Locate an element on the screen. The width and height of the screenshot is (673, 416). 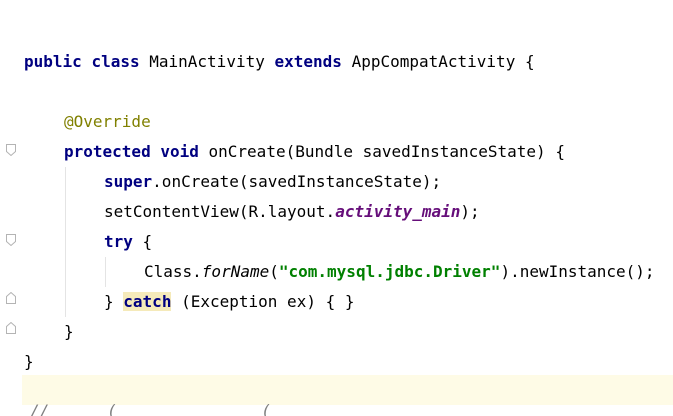
code-line-set-content-view: setContentView(R.layout.activity_main); is located at coordinates (292, 212).